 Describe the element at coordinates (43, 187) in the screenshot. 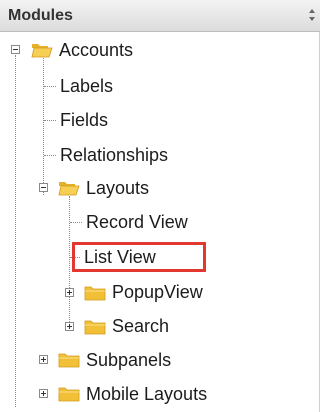

I see `collapse-toggle-layouts` at that location.